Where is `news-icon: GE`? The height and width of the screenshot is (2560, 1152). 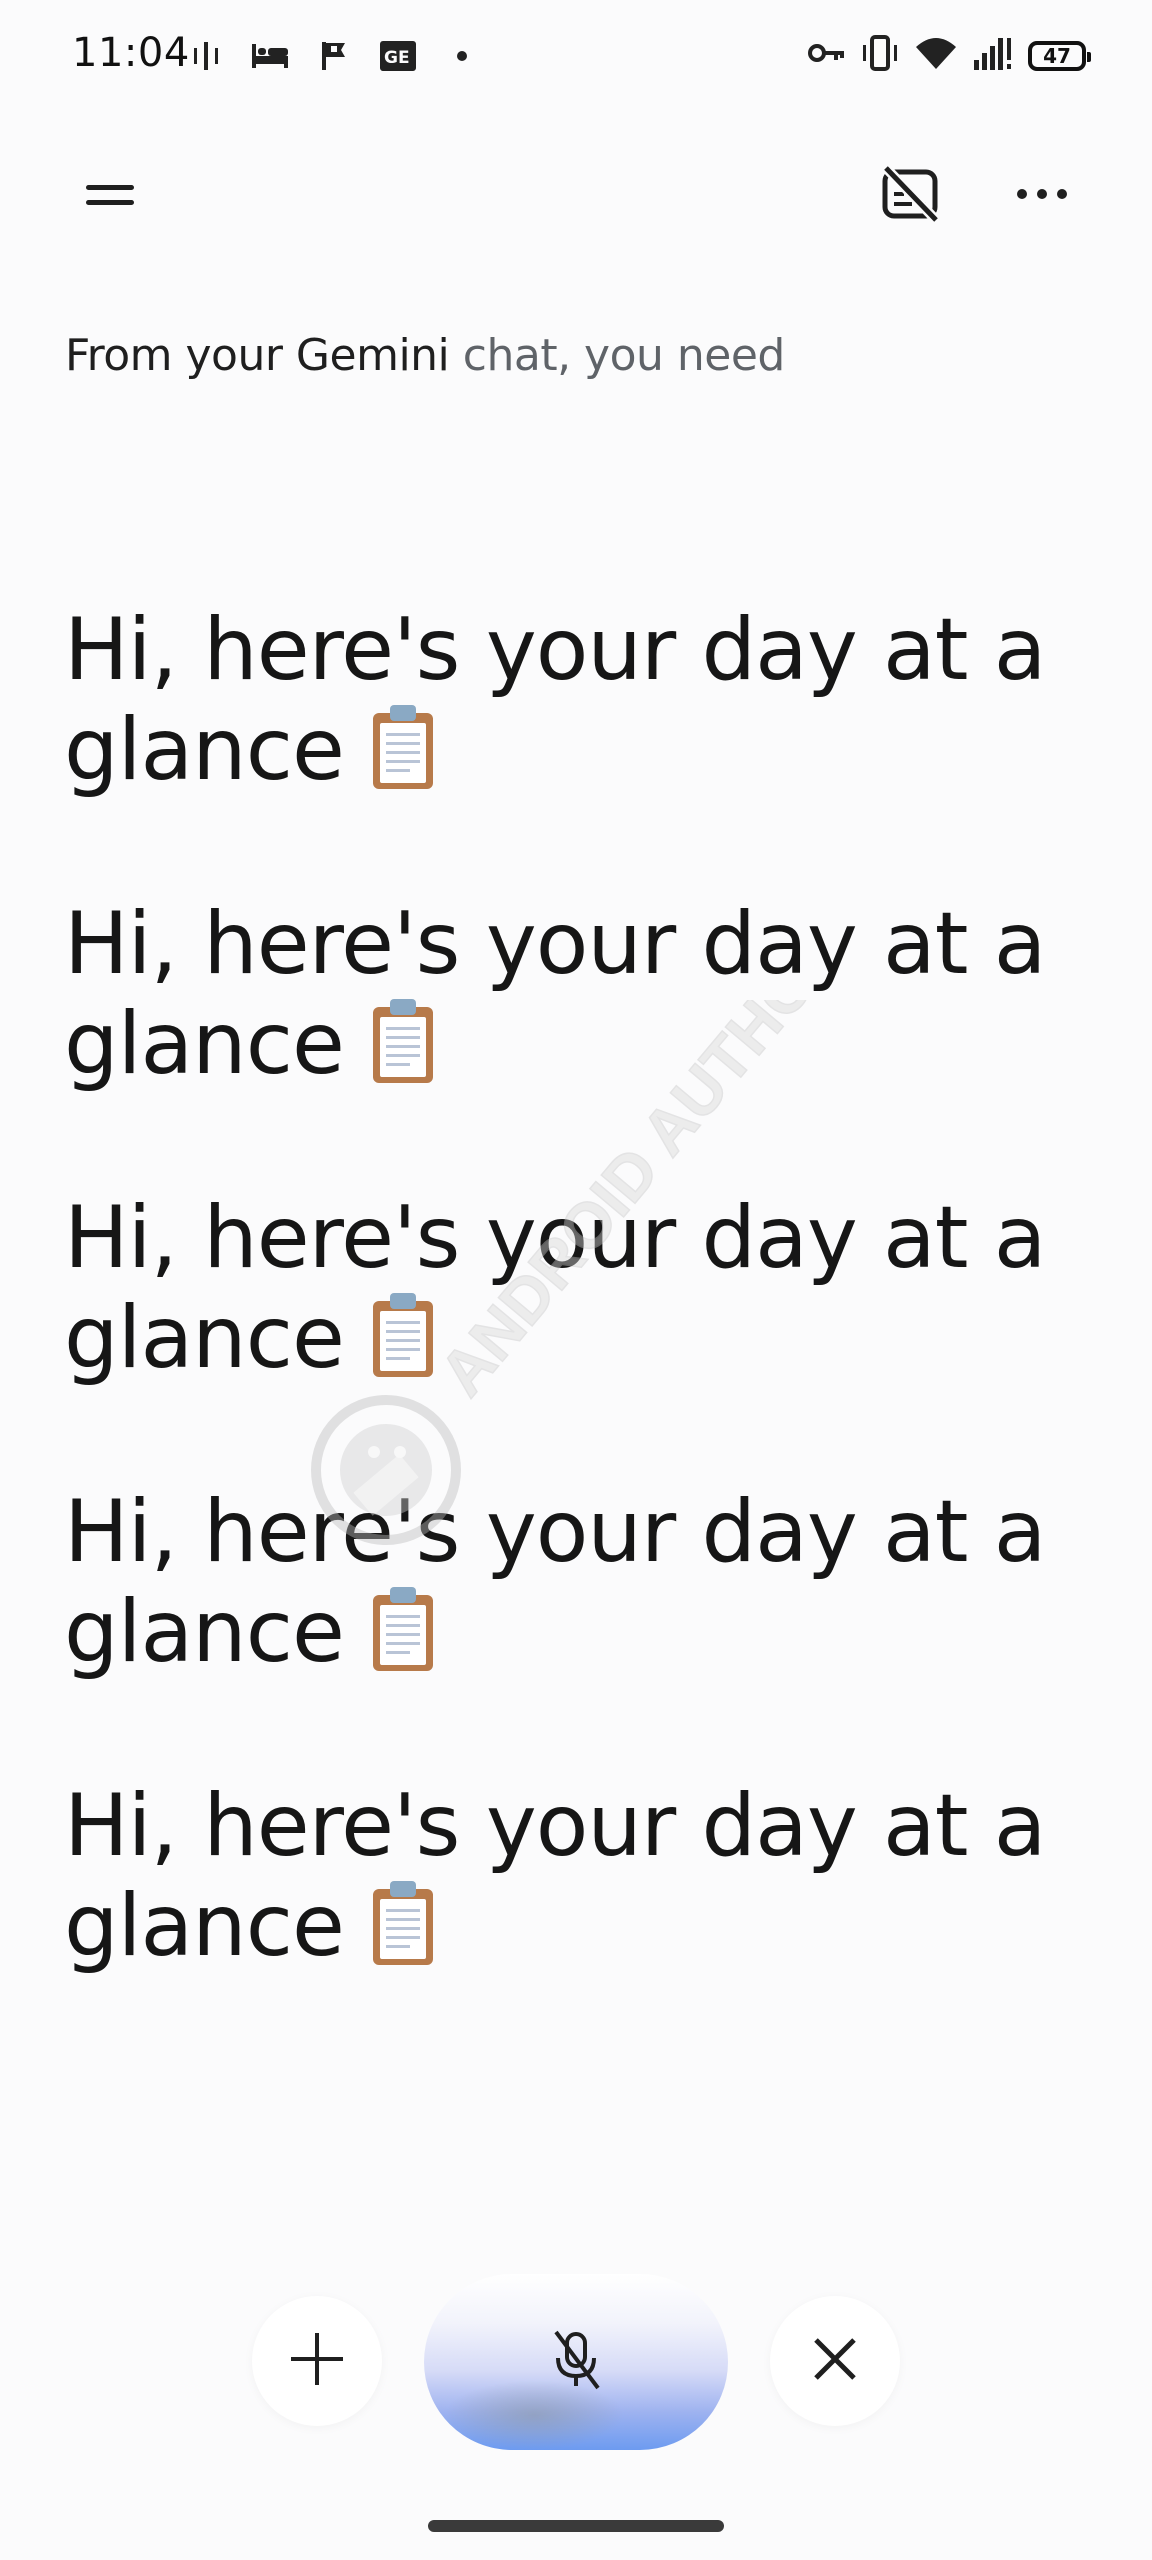
news-icon: GE is located at coordinates (398, 56).